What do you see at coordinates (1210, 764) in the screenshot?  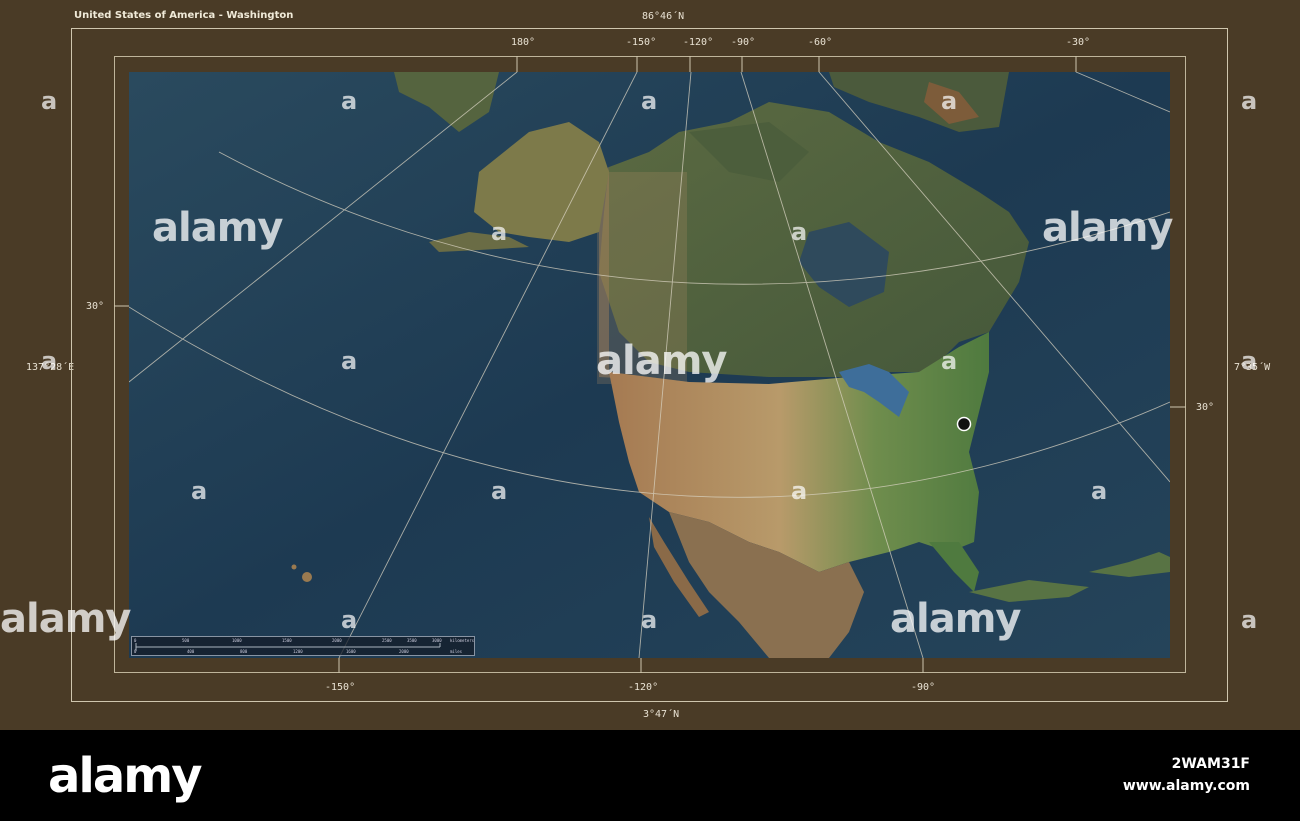 I see `footer-image-id: 2WAM31F` at bounding box center [1210, 764].